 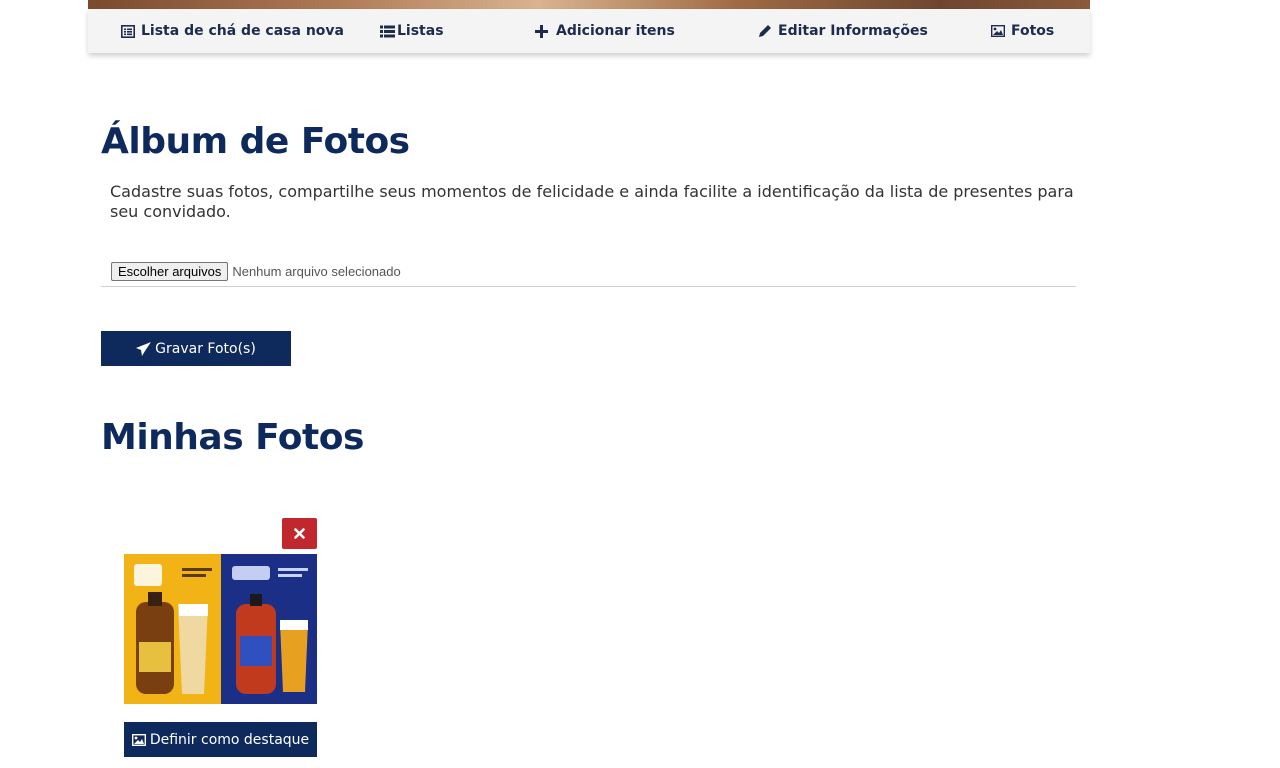 I want to click on choose-files-button: Escolher arquivos, so click(x=170, y=271).